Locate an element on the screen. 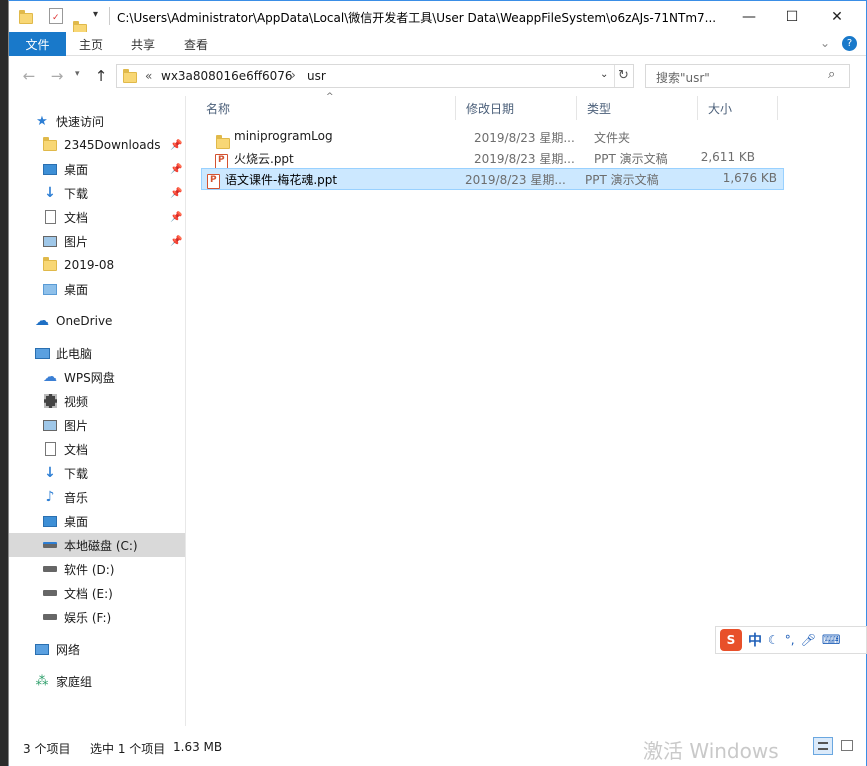 The width and height of the screenshot is (867, 766). ime-toolbar: S 中 ☾ °, 🎤︎ ⌨ is located at coordinates (791, 640).